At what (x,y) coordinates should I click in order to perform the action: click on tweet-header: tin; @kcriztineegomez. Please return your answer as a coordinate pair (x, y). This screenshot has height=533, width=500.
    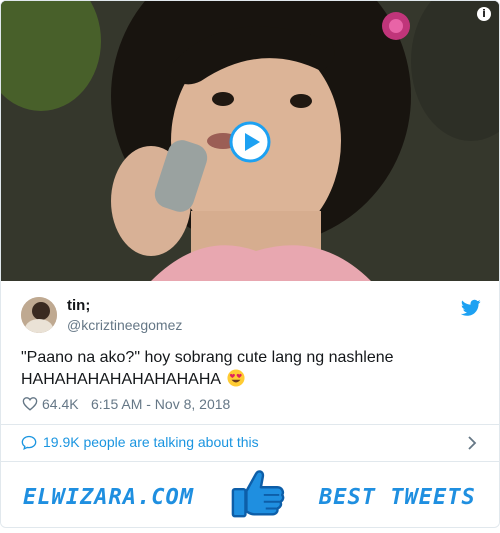
    Looking at the image, I should click on (251, 315).